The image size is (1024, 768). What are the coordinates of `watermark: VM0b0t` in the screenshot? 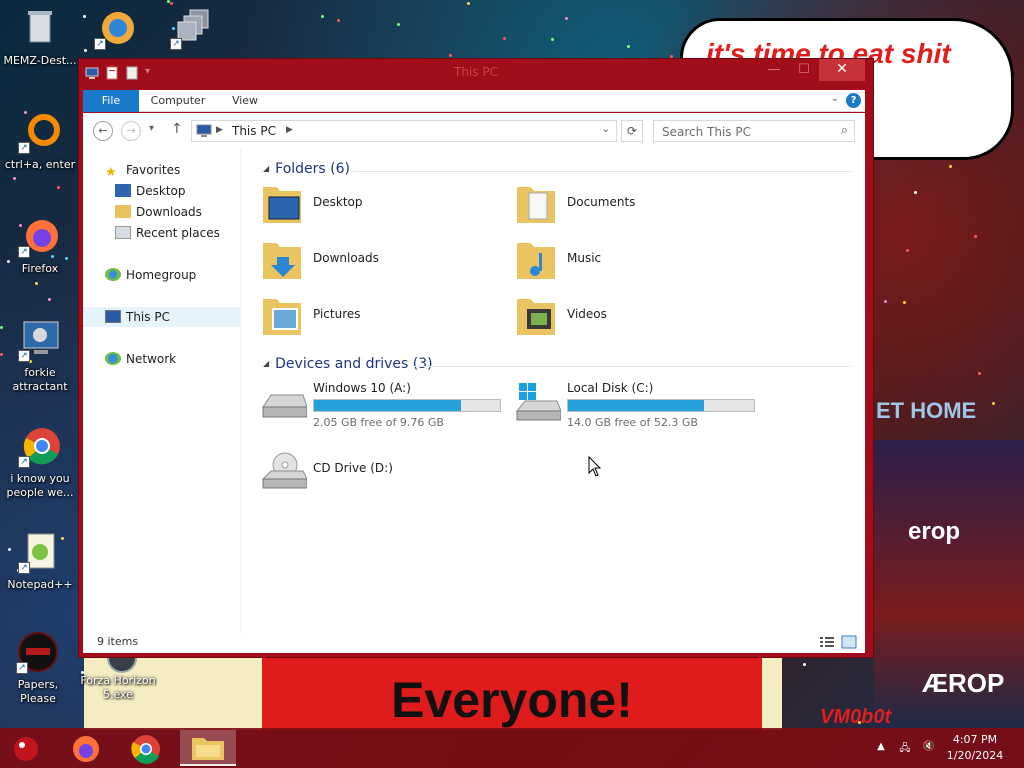 It's located at (856, 717).